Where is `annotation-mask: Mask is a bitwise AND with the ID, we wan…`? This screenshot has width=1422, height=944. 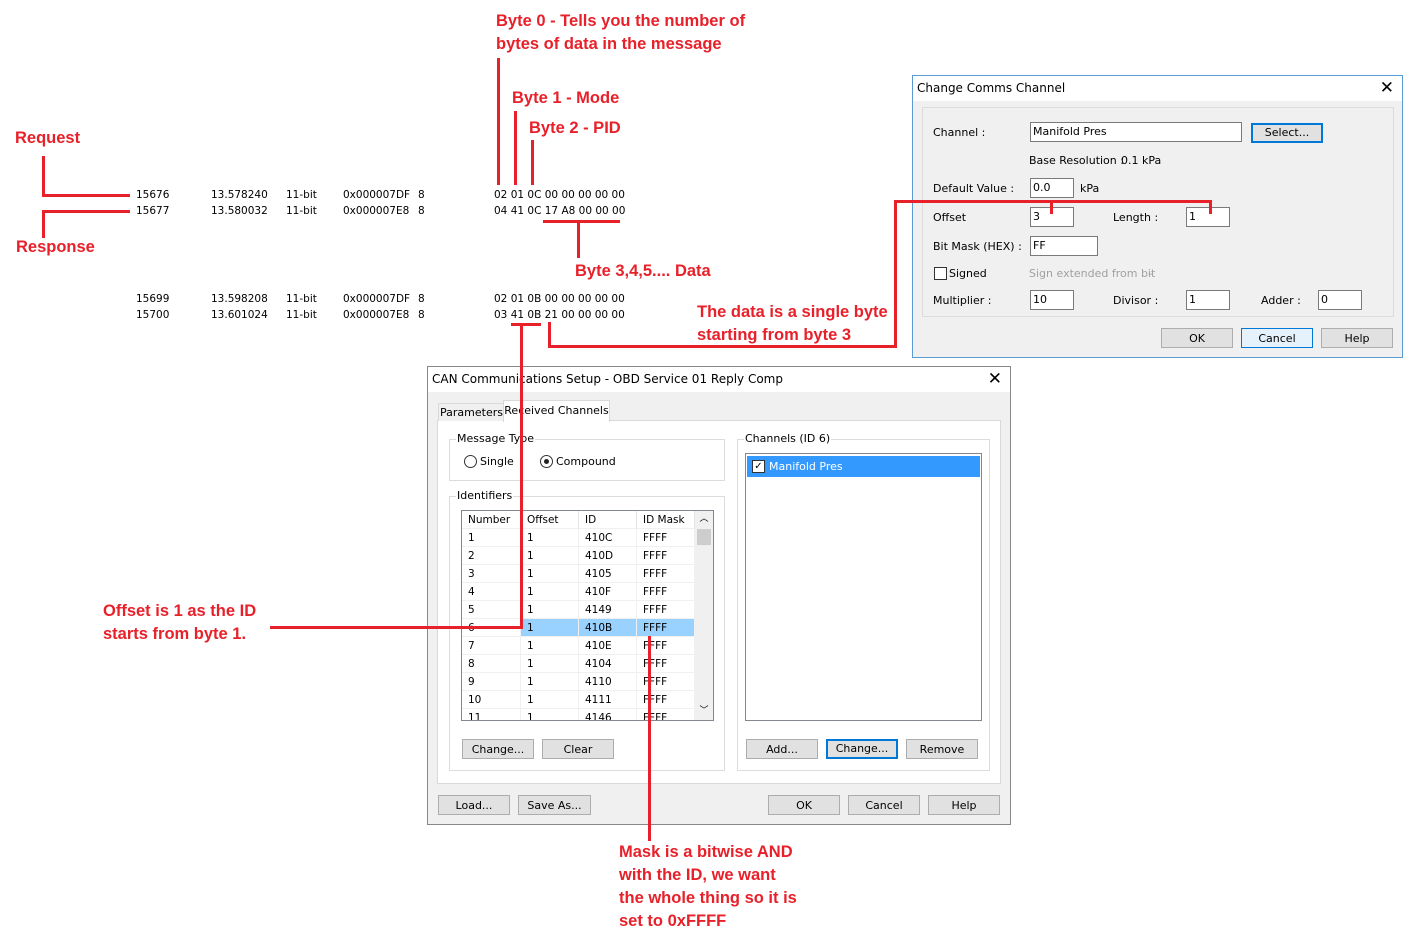 annotation-mask: Mask is a bitwise AND with the ID, we wan… is located at coordinates (708, 886).